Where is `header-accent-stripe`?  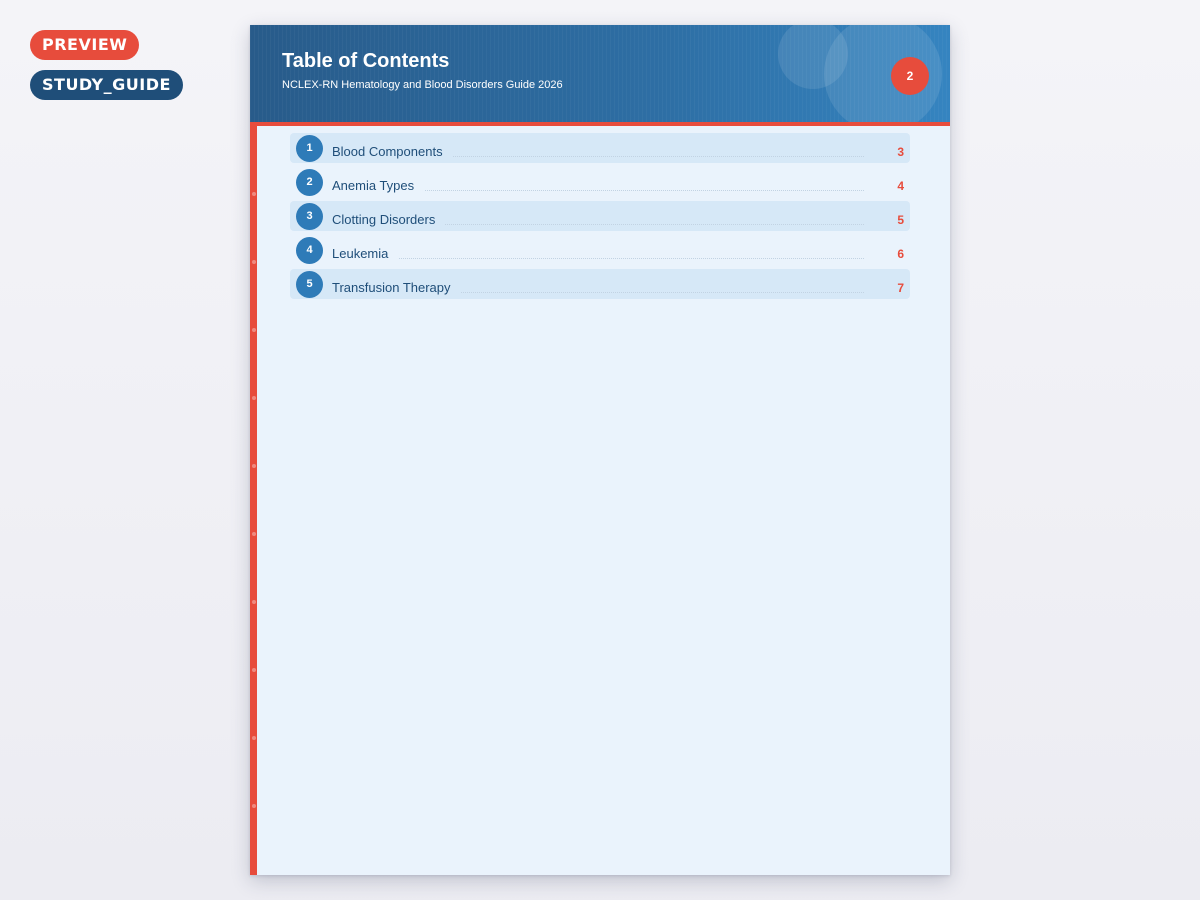
header-accent-stripe is located at coordinates (600, 124).